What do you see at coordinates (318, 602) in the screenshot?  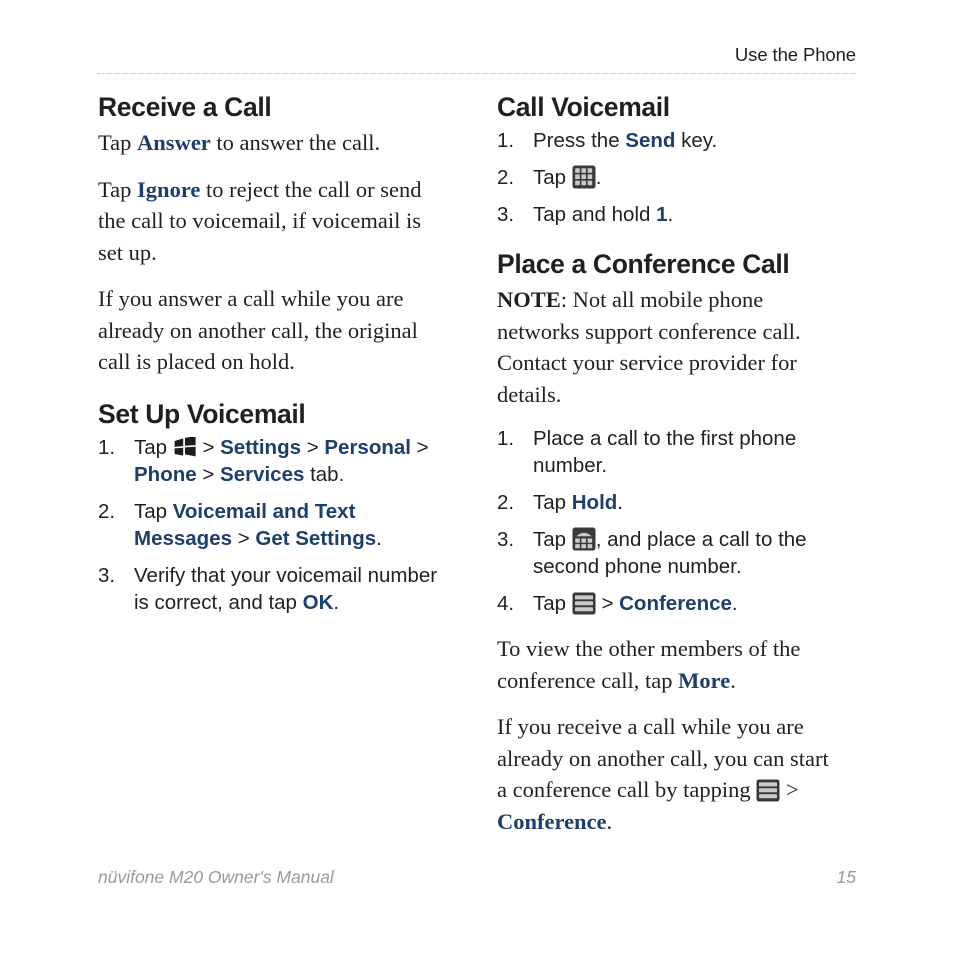 I see `ui-label: OK` at bounding box center [318, 602].